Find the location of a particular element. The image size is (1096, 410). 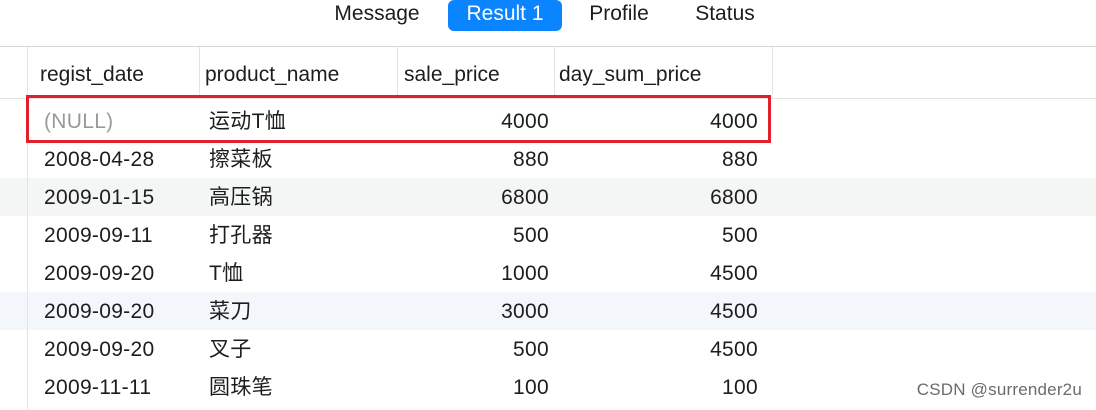

table-row: 2009-09-11 打孔器 500 500 is located at coordinates (548, 235).